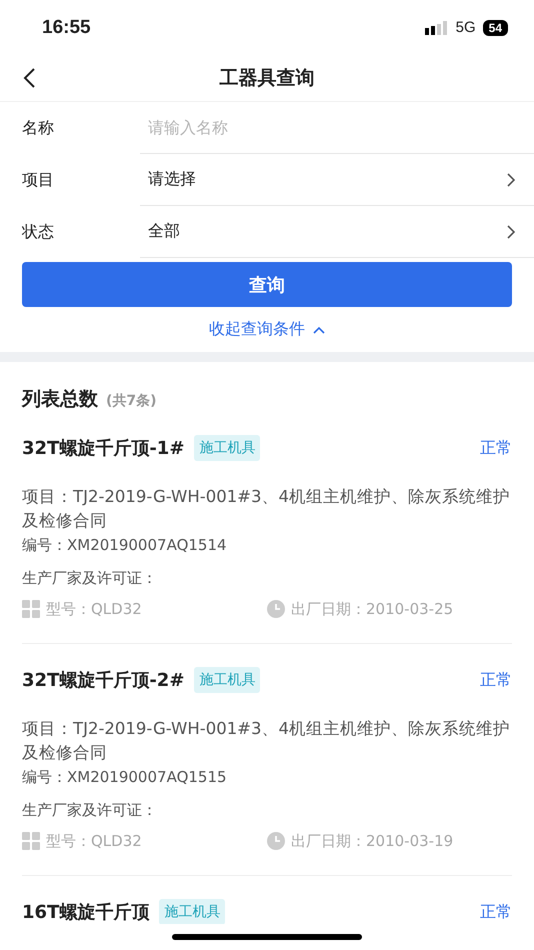 The height and width of the screenshot is (950, 534). I want to click on field-label: 状态, so click(37, 232).